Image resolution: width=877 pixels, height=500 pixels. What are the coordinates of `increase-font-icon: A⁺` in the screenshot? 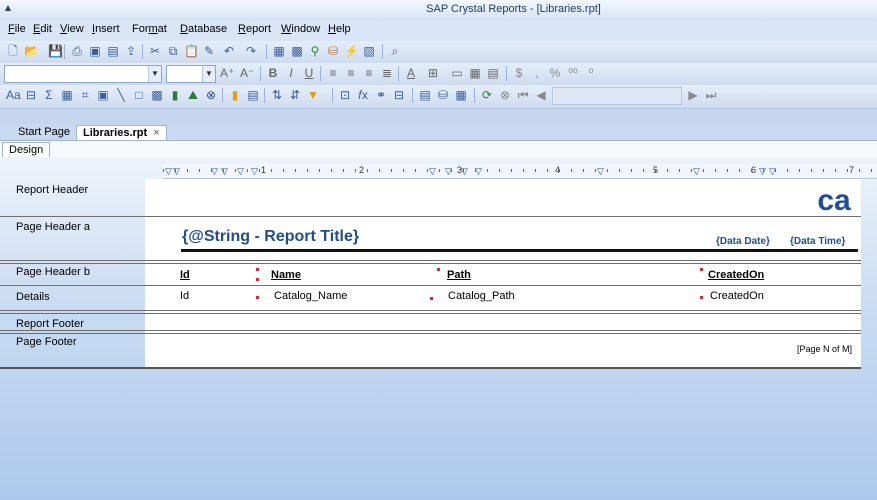 It's located at (227, 73).